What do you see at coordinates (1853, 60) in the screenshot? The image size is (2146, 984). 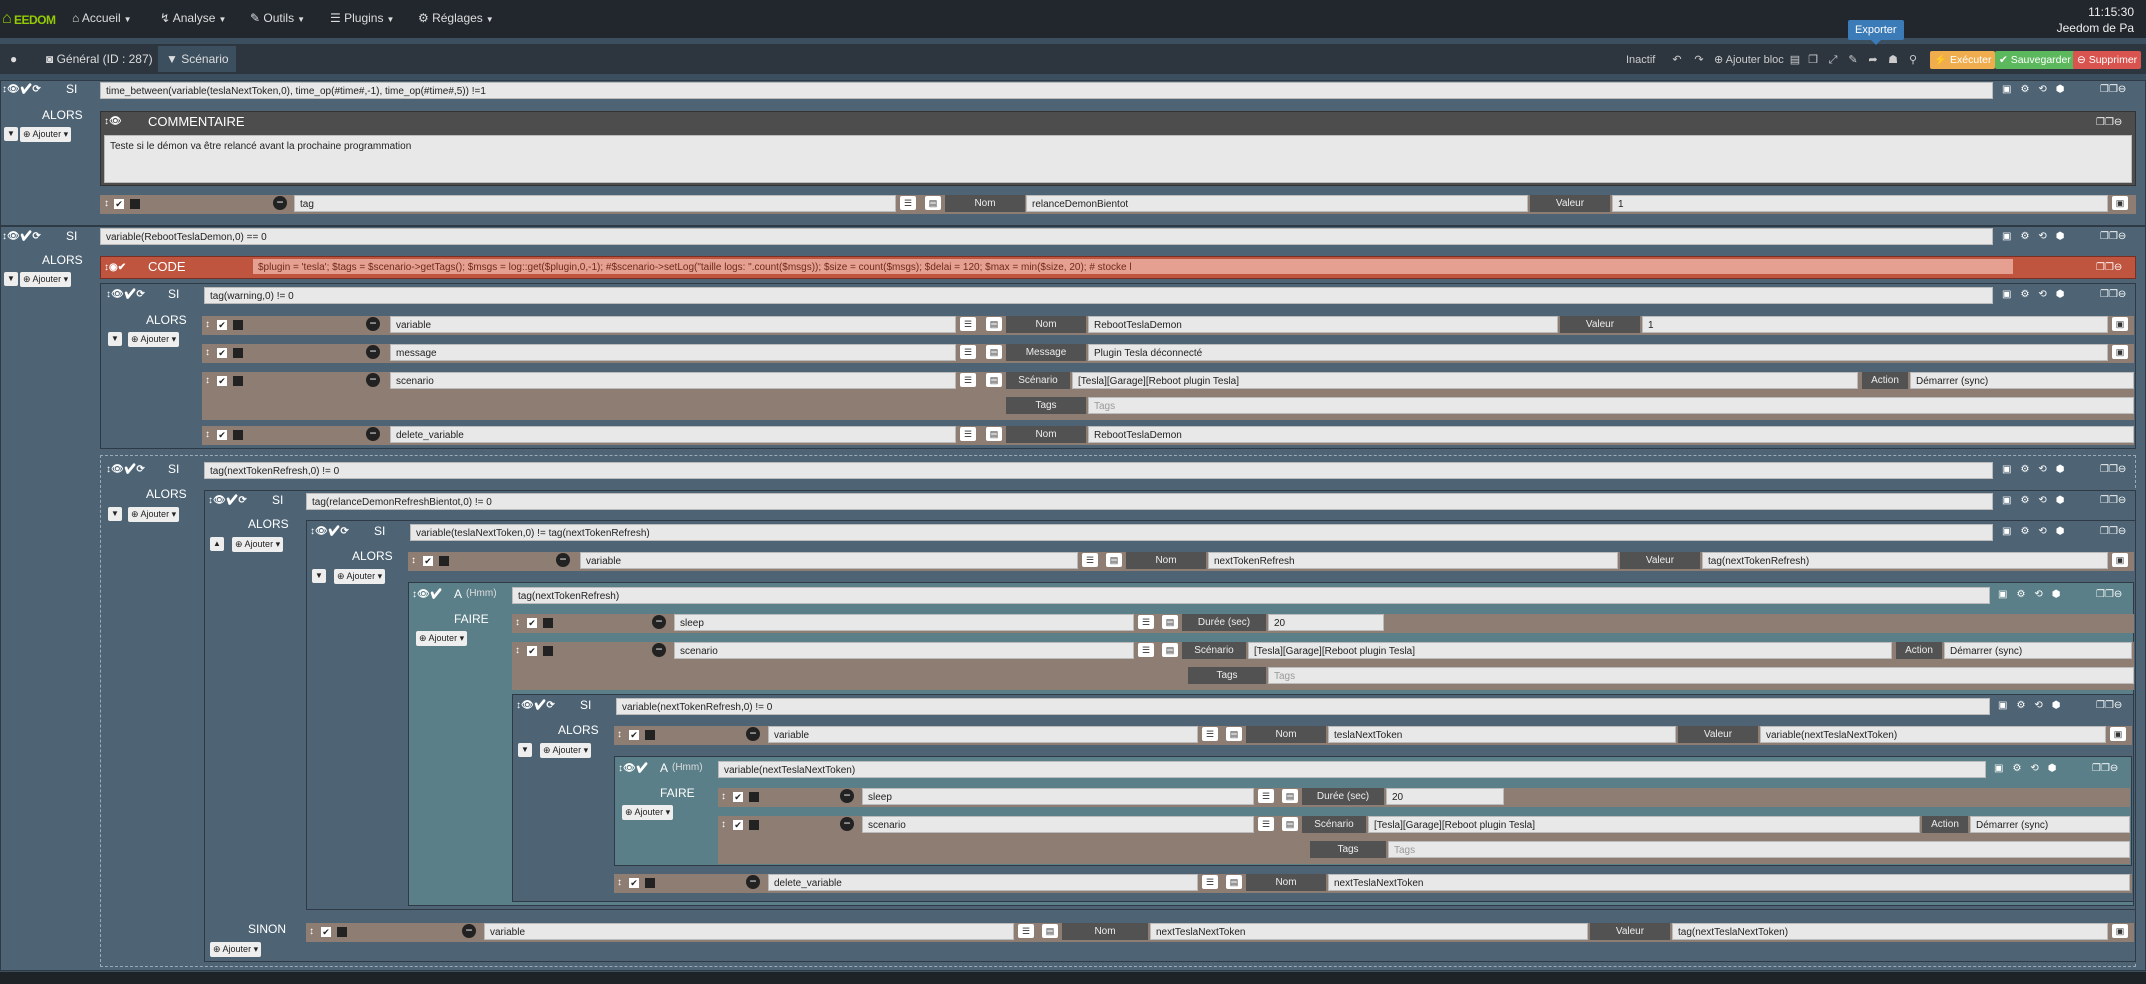 I see `edit-icon: ✎` at bounding box center [1853, 60].